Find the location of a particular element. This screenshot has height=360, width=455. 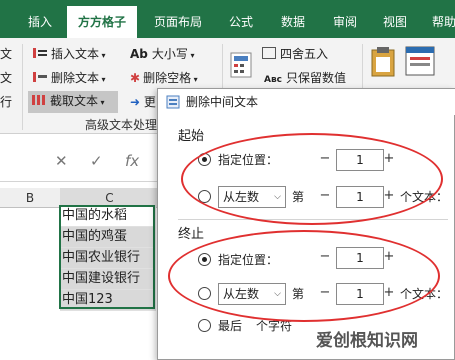

tab-fangfang-gezi: 方方格子 is located at coordinates (102, 22).